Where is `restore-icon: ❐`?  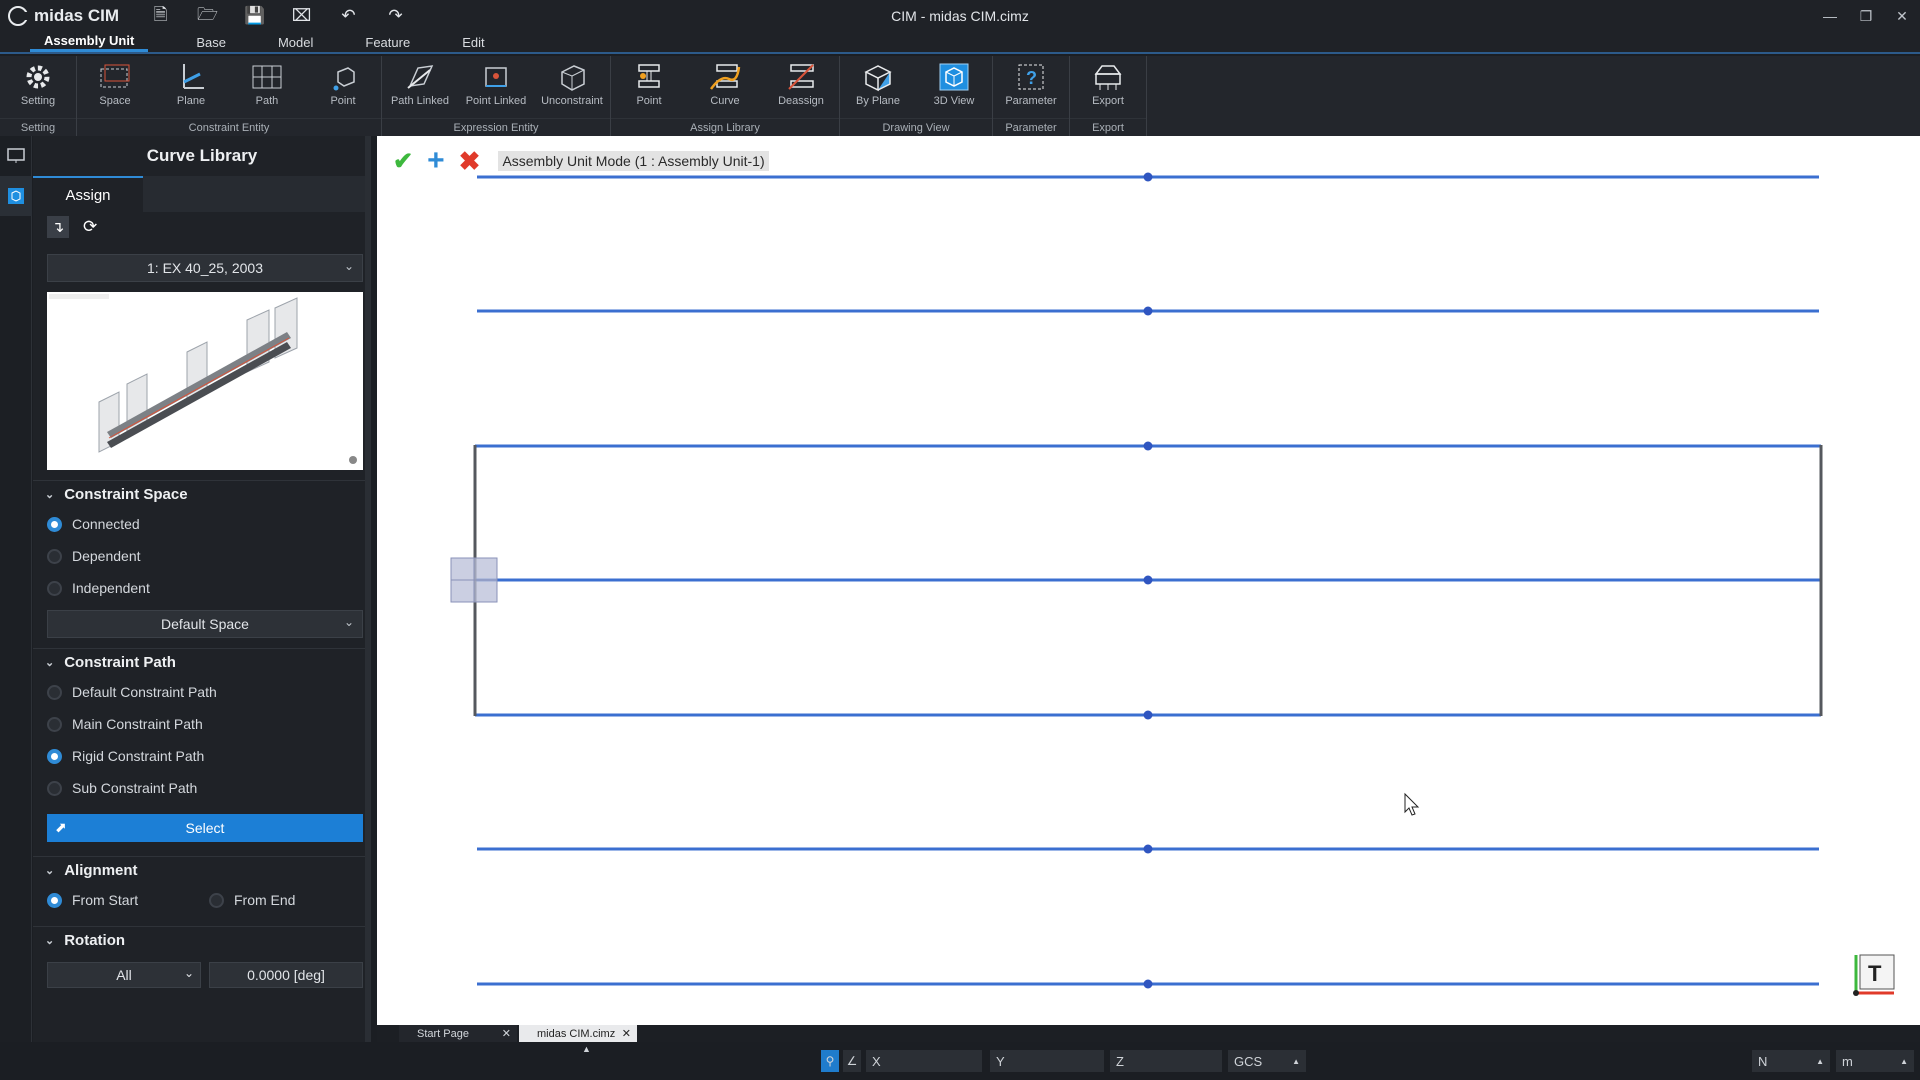
restore-icon: ❐ is located at coordinates (1866, 16).